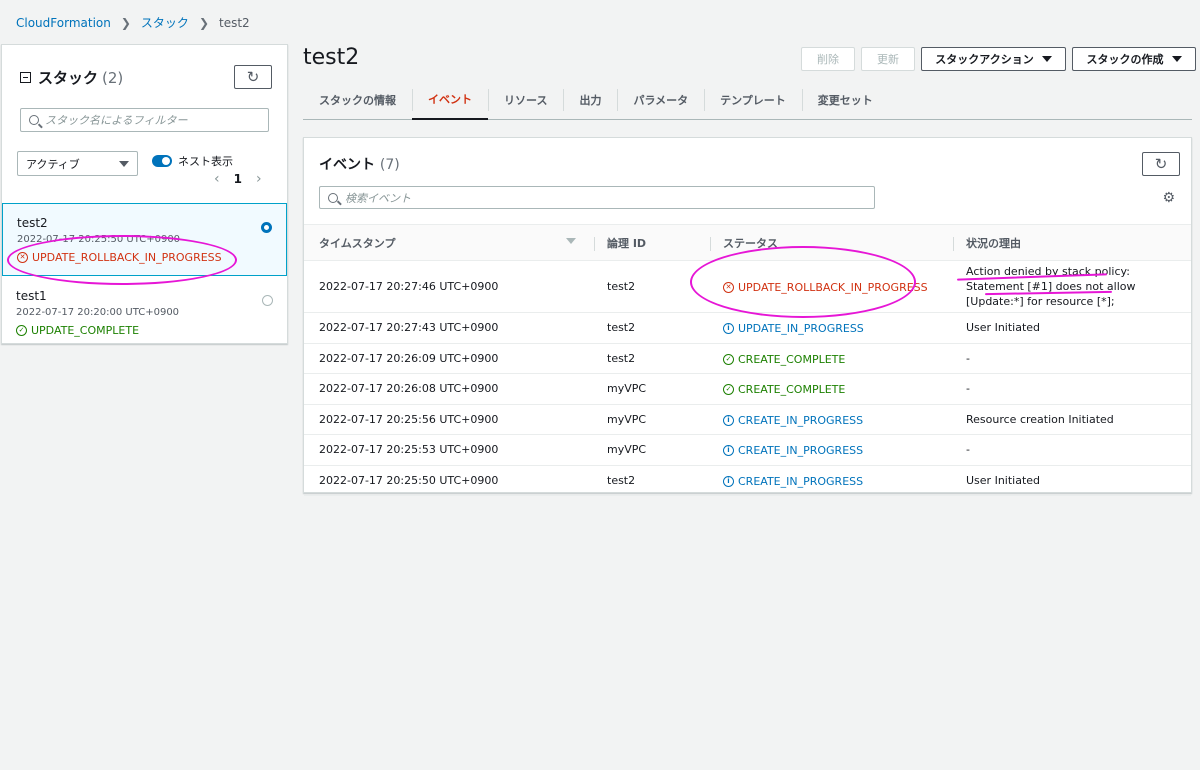 The height and width of the screenshot is (770, 1200). What do you see at coordinates (331, 57) in the screenshot?
I see `page-title: test2` at bounding box center [331, 57].